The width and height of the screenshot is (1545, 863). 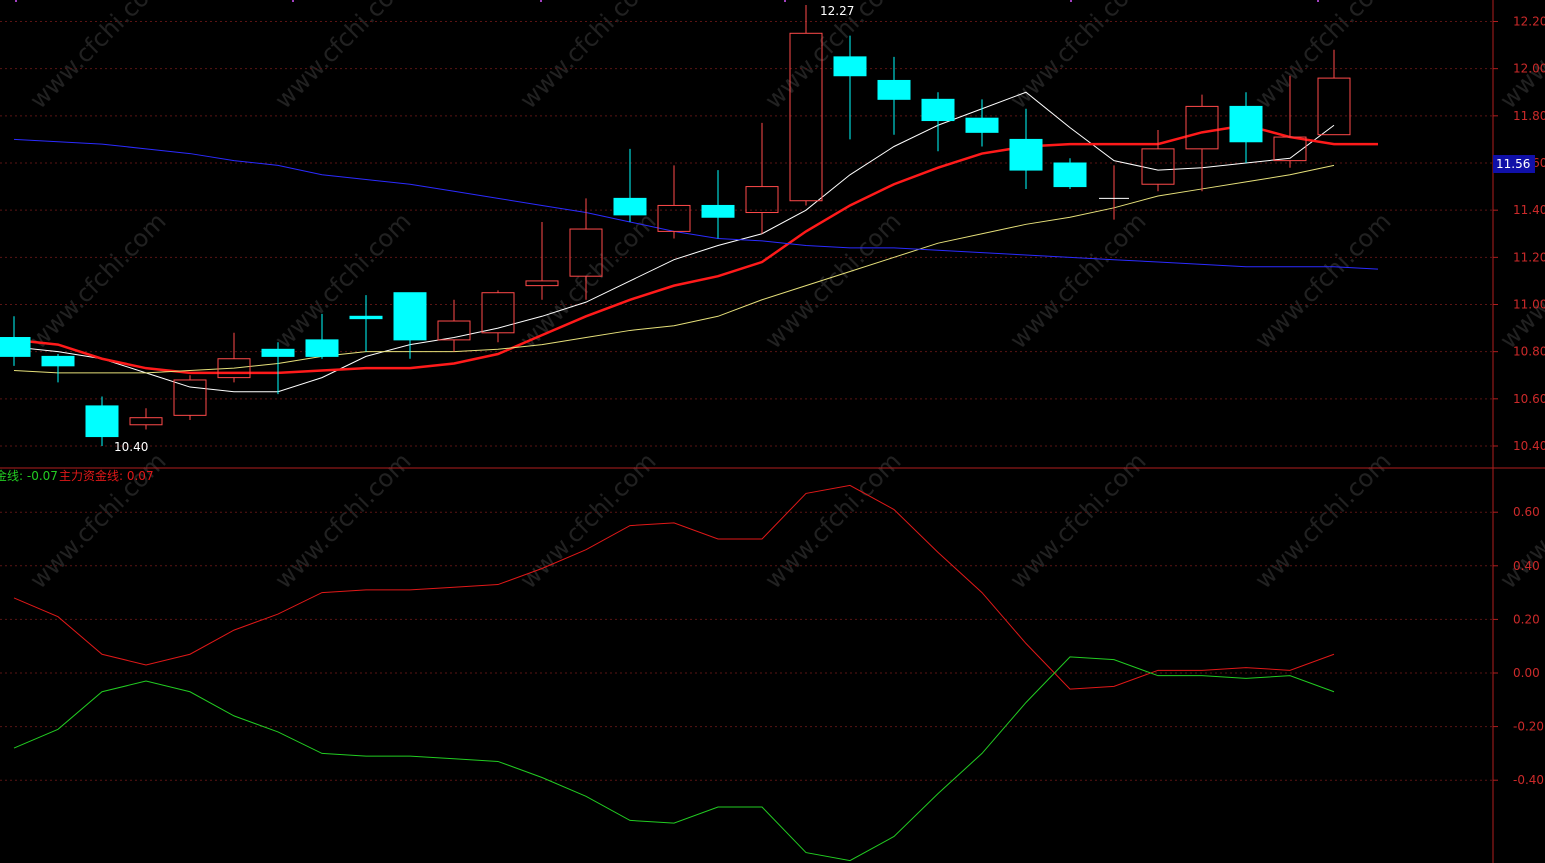 What do you see at coordinates (1529, 305) in the screenshot?
I see `price-tick-label: 11.00` at bounding box center [1529, 305].